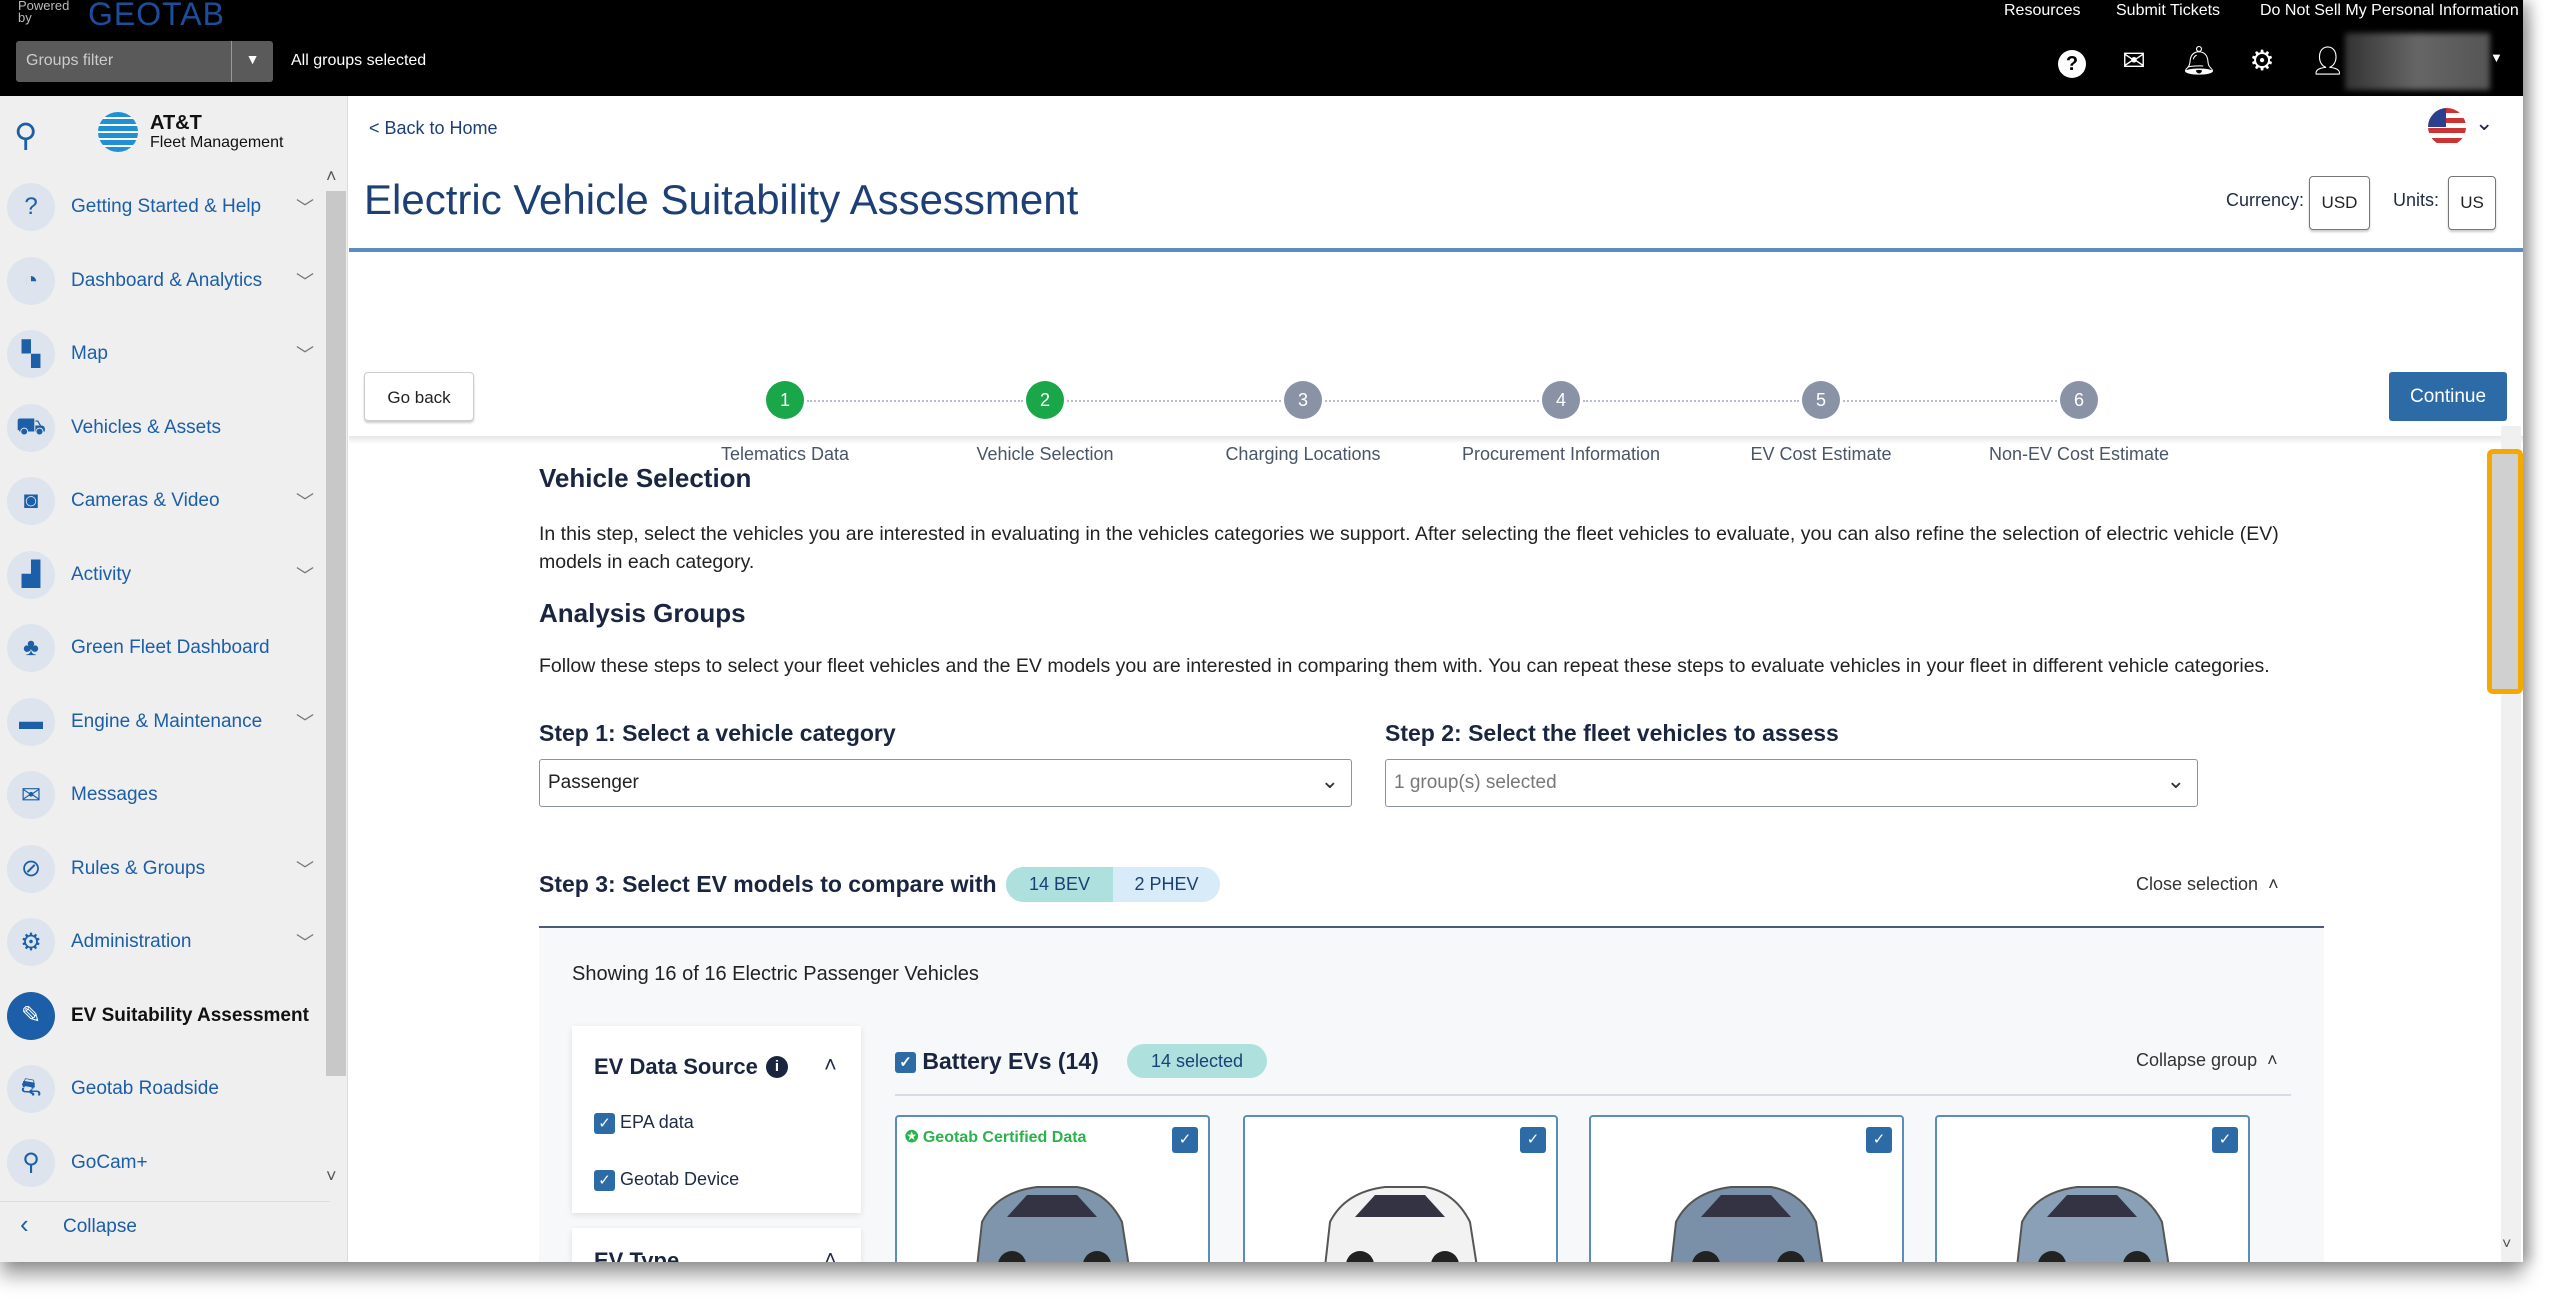 The image size is (2560, 1300). What do you see at coordinates (165, 575) in the screenshot?
I see `sidebar-item-activity: ▟ Activity ﹀` at bounding box center [165, 575].